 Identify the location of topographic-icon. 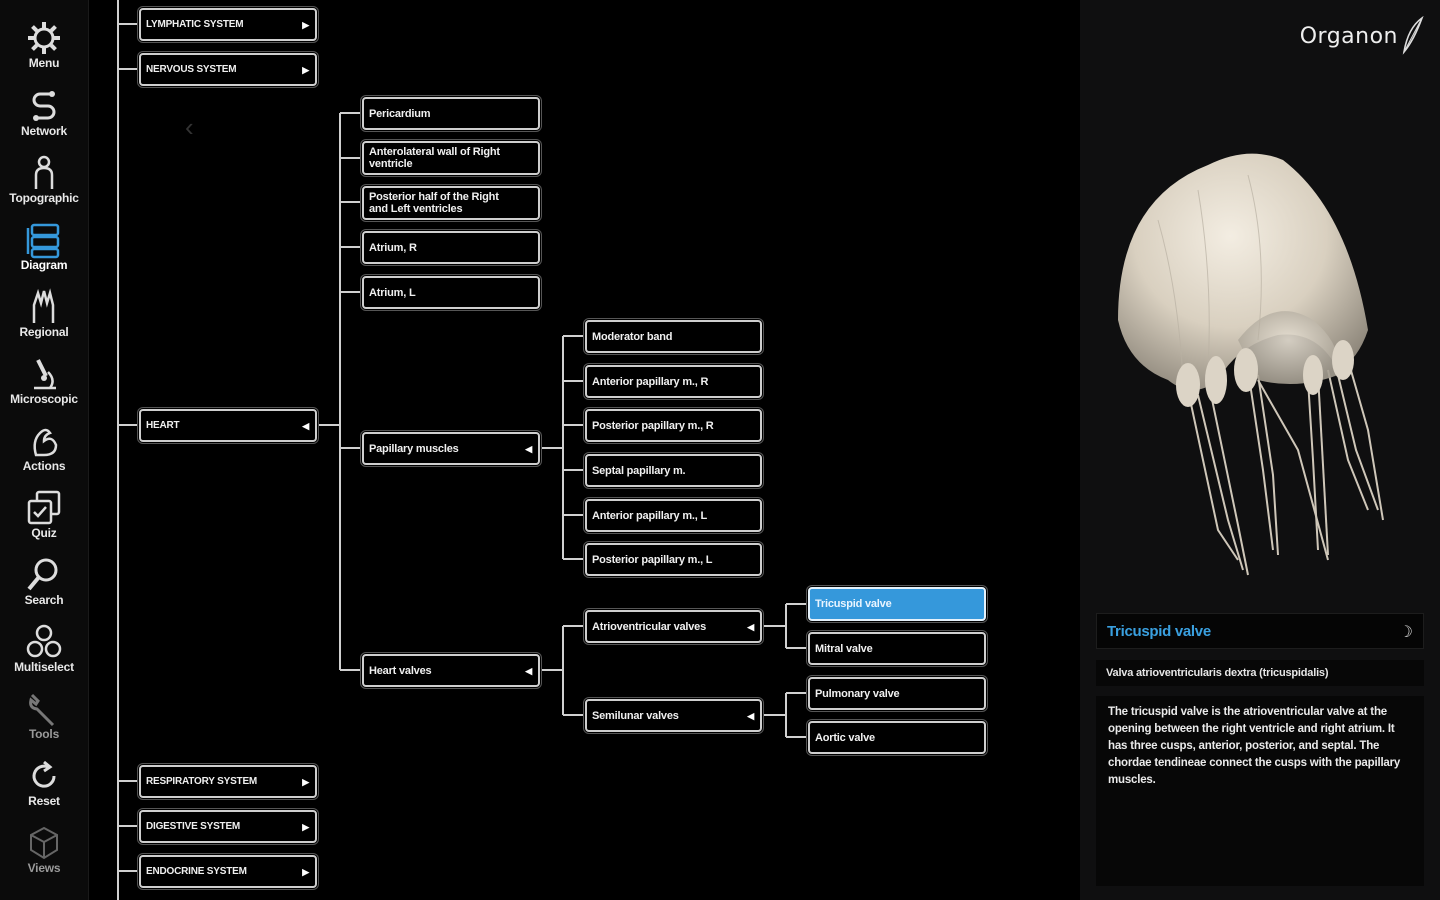
(44, 172).